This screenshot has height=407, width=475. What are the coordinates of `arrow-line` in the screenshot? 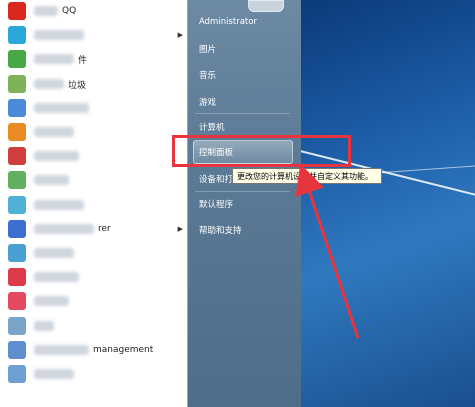 It's located at (327, 251).